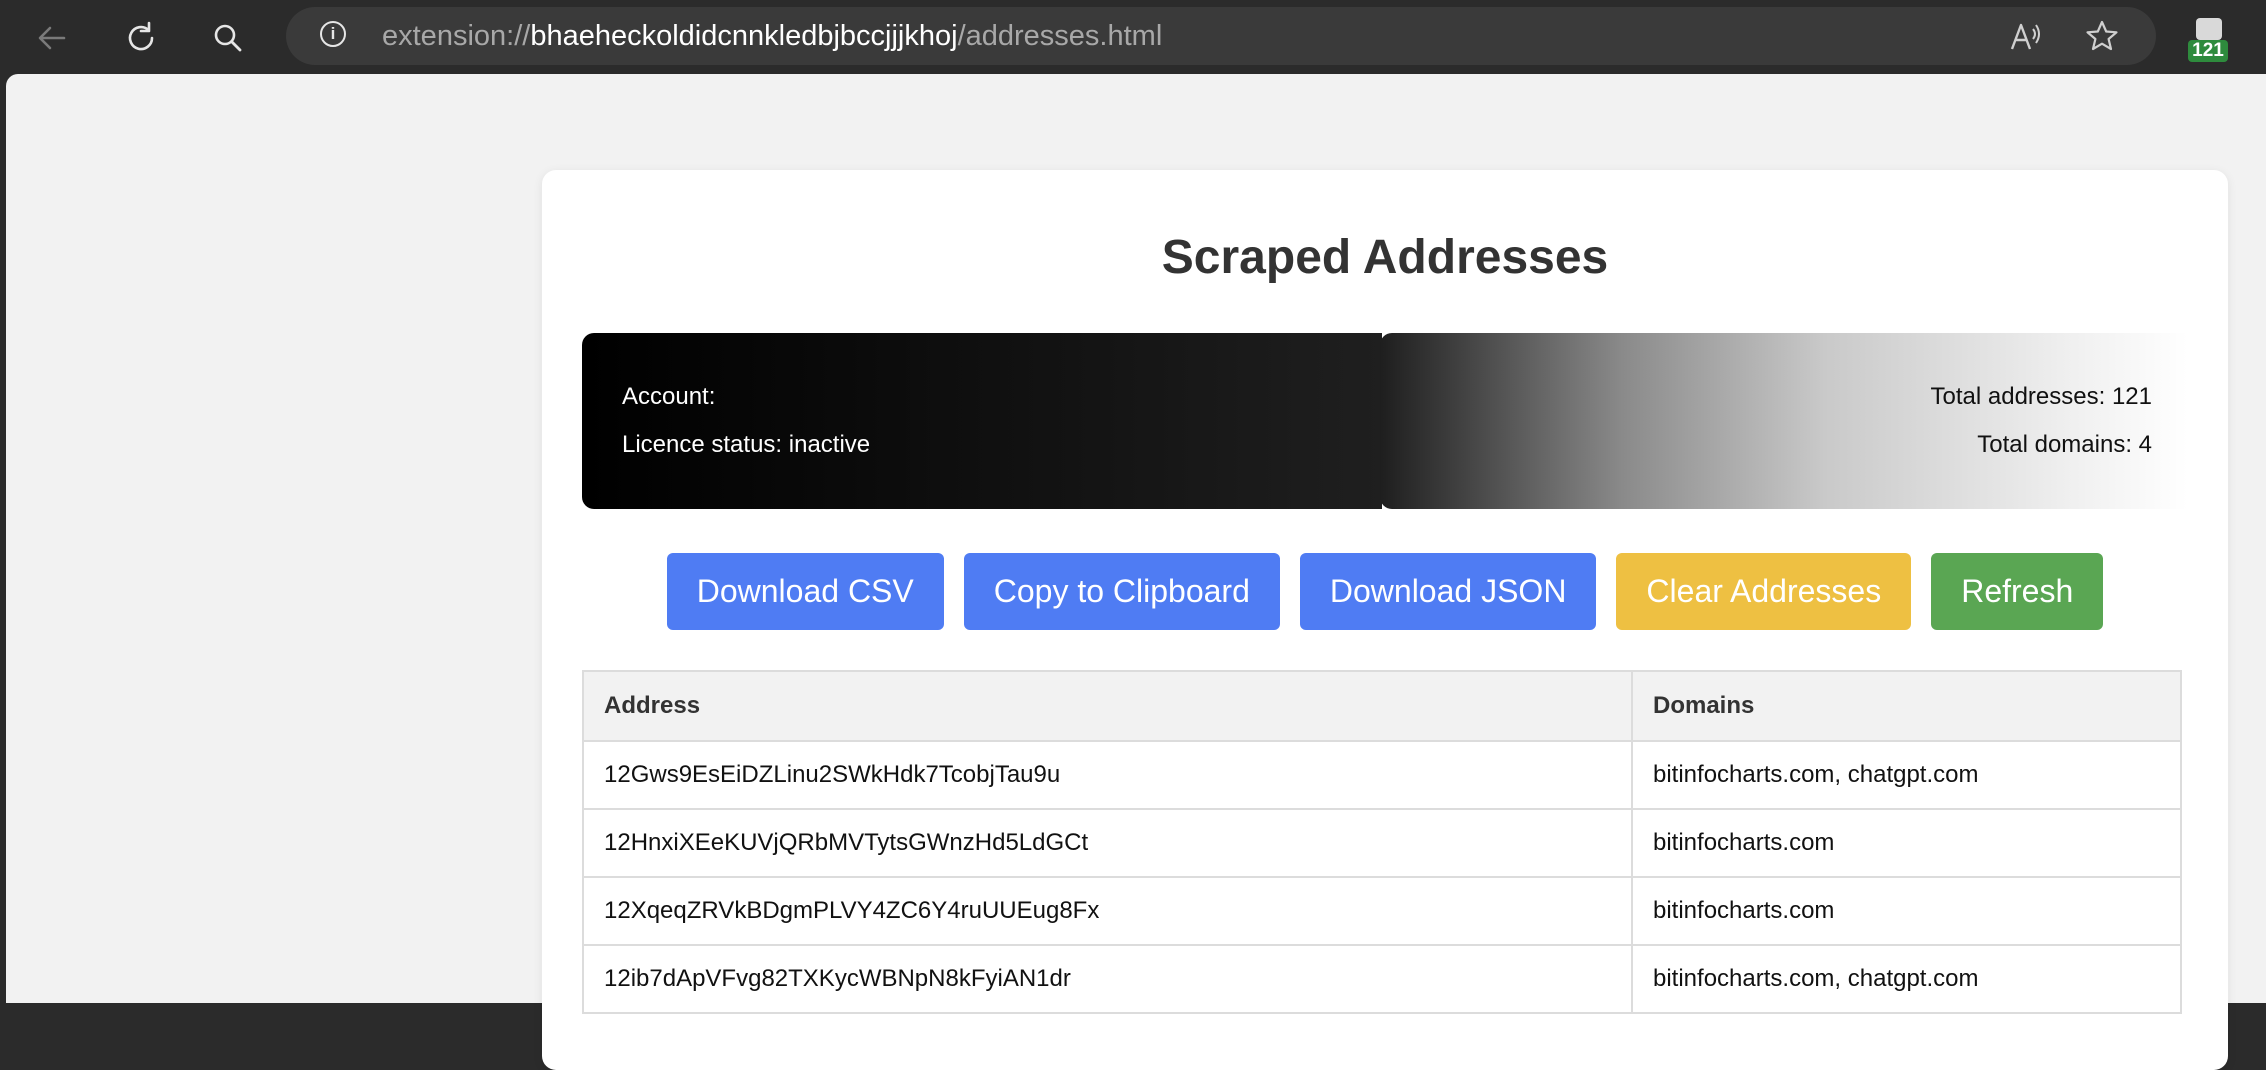 This screenshot has height=1070, width=2266. I want to click on extension-badge: 121, so click(2208, 51).